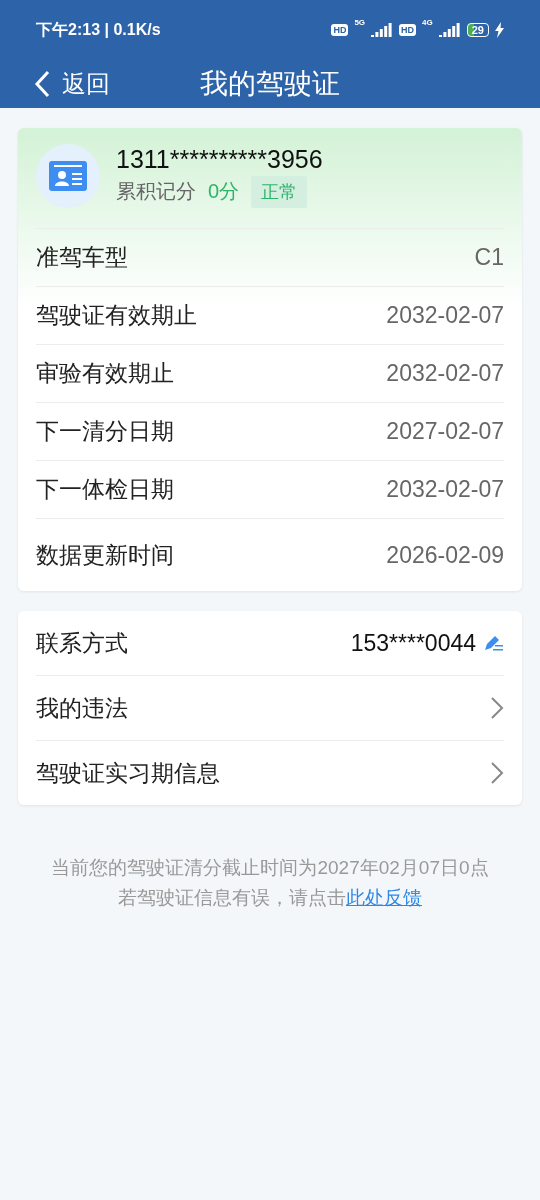  What do you see at coordinates (270, 707) in the screenshot?
I see `menu-item: 我的违法` at bounding box center [270, 707].